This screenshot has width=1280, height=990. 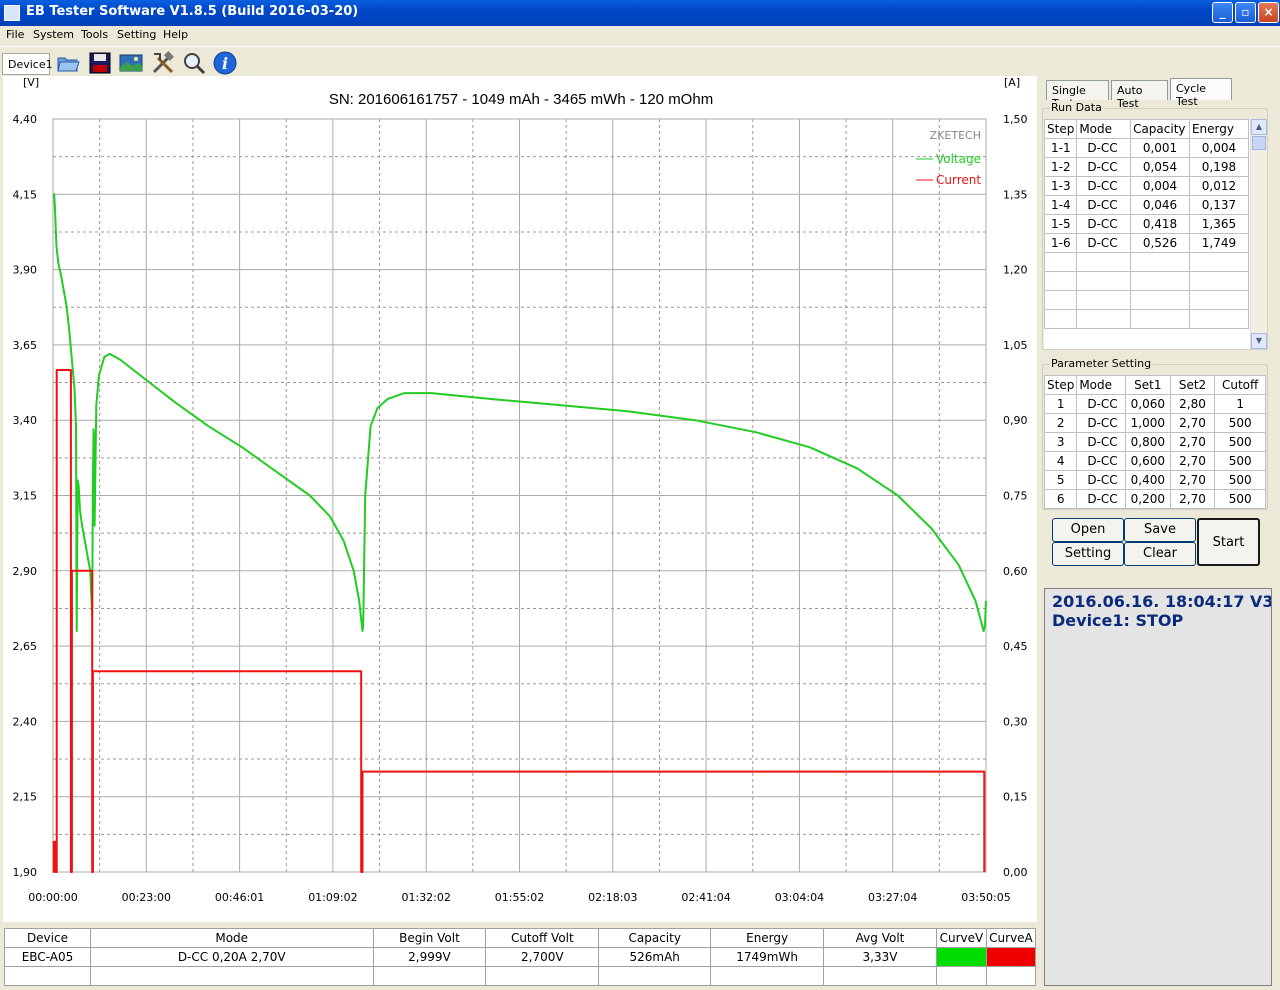 What do you see at coordinates (1147, 167) in the screenshot?
I see `run-data-row: 1-2 D-CC 0,054 0,198` at bounding box center [1147, 167].